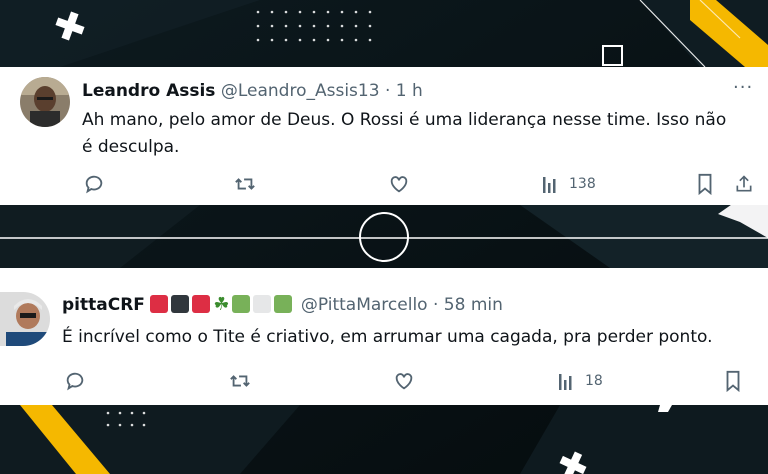 This screenshot has width=768, height=474. Describe the element at coordinates (384, 187) in the screenshot. I see `tweet-actions: 138` at that location.